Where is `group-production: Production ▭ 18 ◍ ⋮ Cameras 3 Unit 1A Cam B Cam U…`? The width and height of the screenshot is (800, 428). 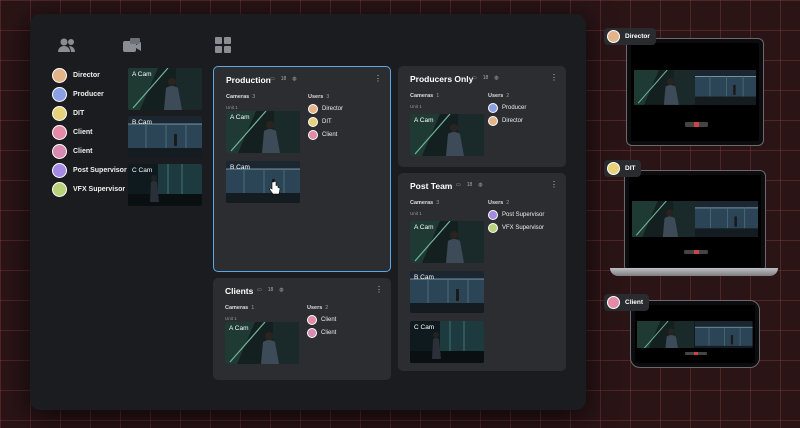
group-production: Production ▭ 18 ◍ ⋮ Cameras 3 Unit 1A Cam B Cam U… is located at coordinates (302, 169).